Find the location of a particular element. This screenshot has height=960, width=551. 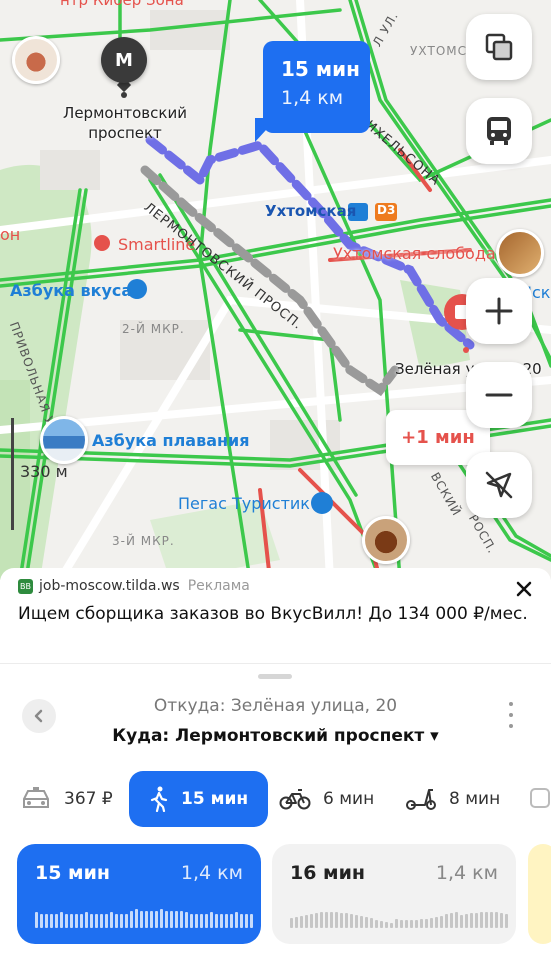

layers-button is located at coordinates (499, 47).